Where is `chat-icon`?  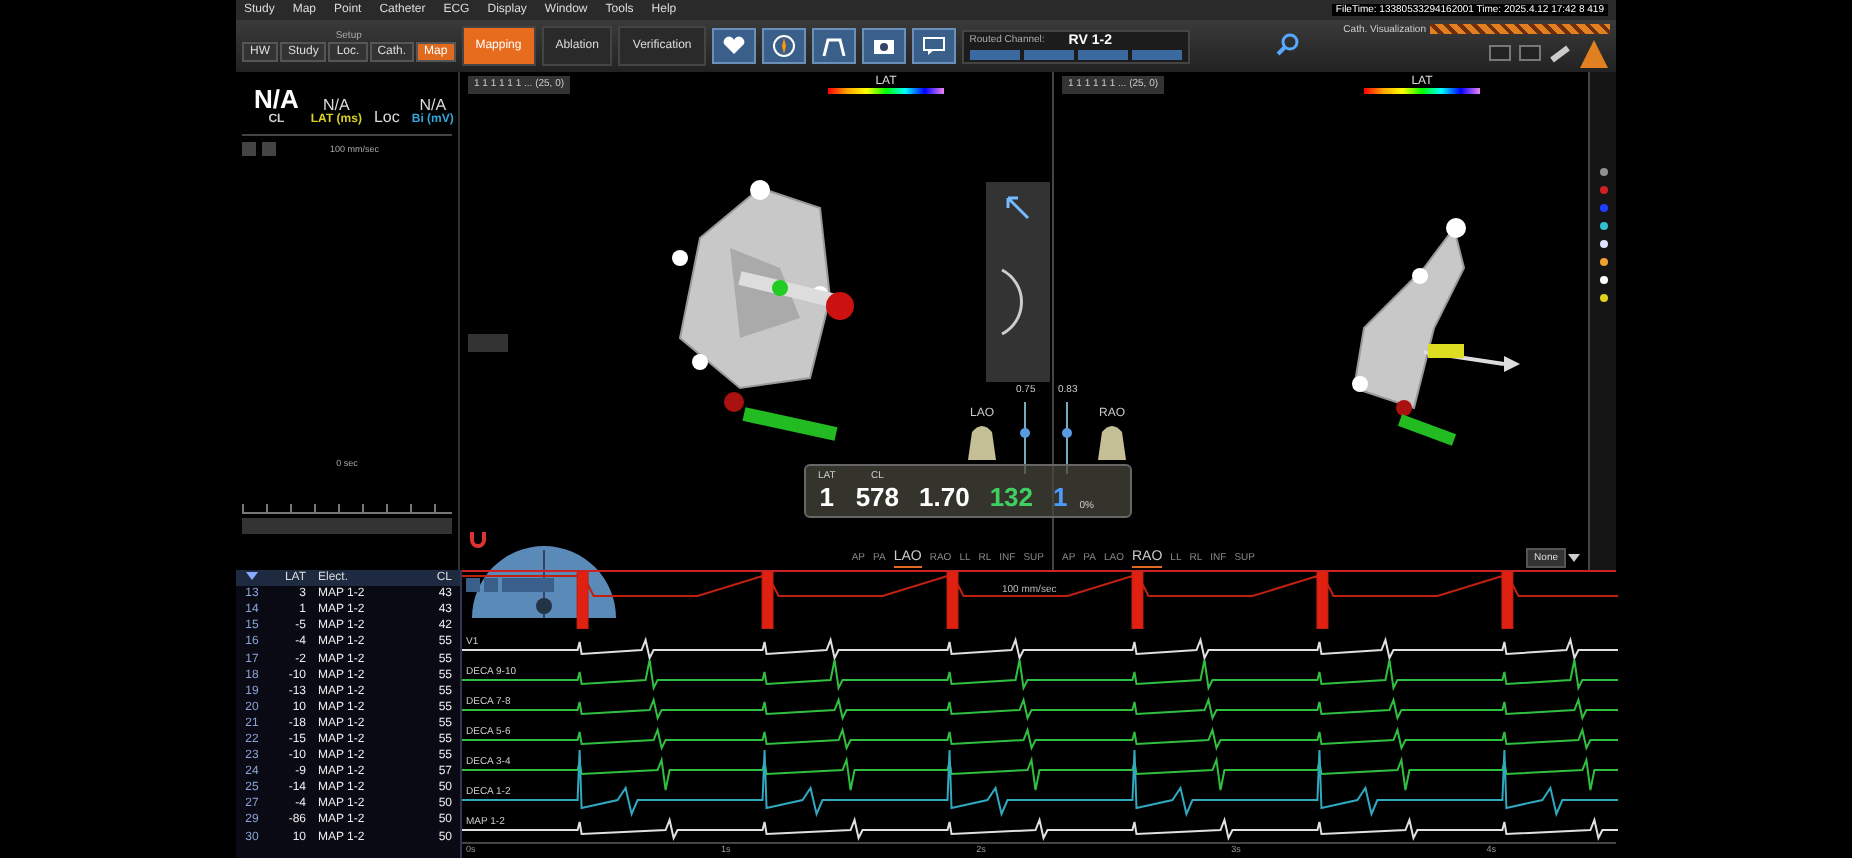
chat-icon is located at coordinates (933, 46).